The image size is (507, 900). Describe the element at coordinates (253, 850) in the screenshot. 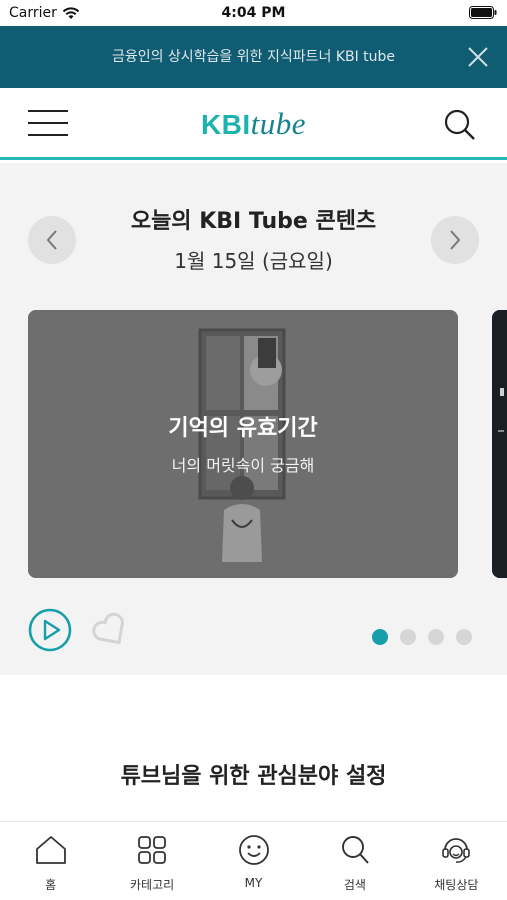

I see `smile-icon` at that location.